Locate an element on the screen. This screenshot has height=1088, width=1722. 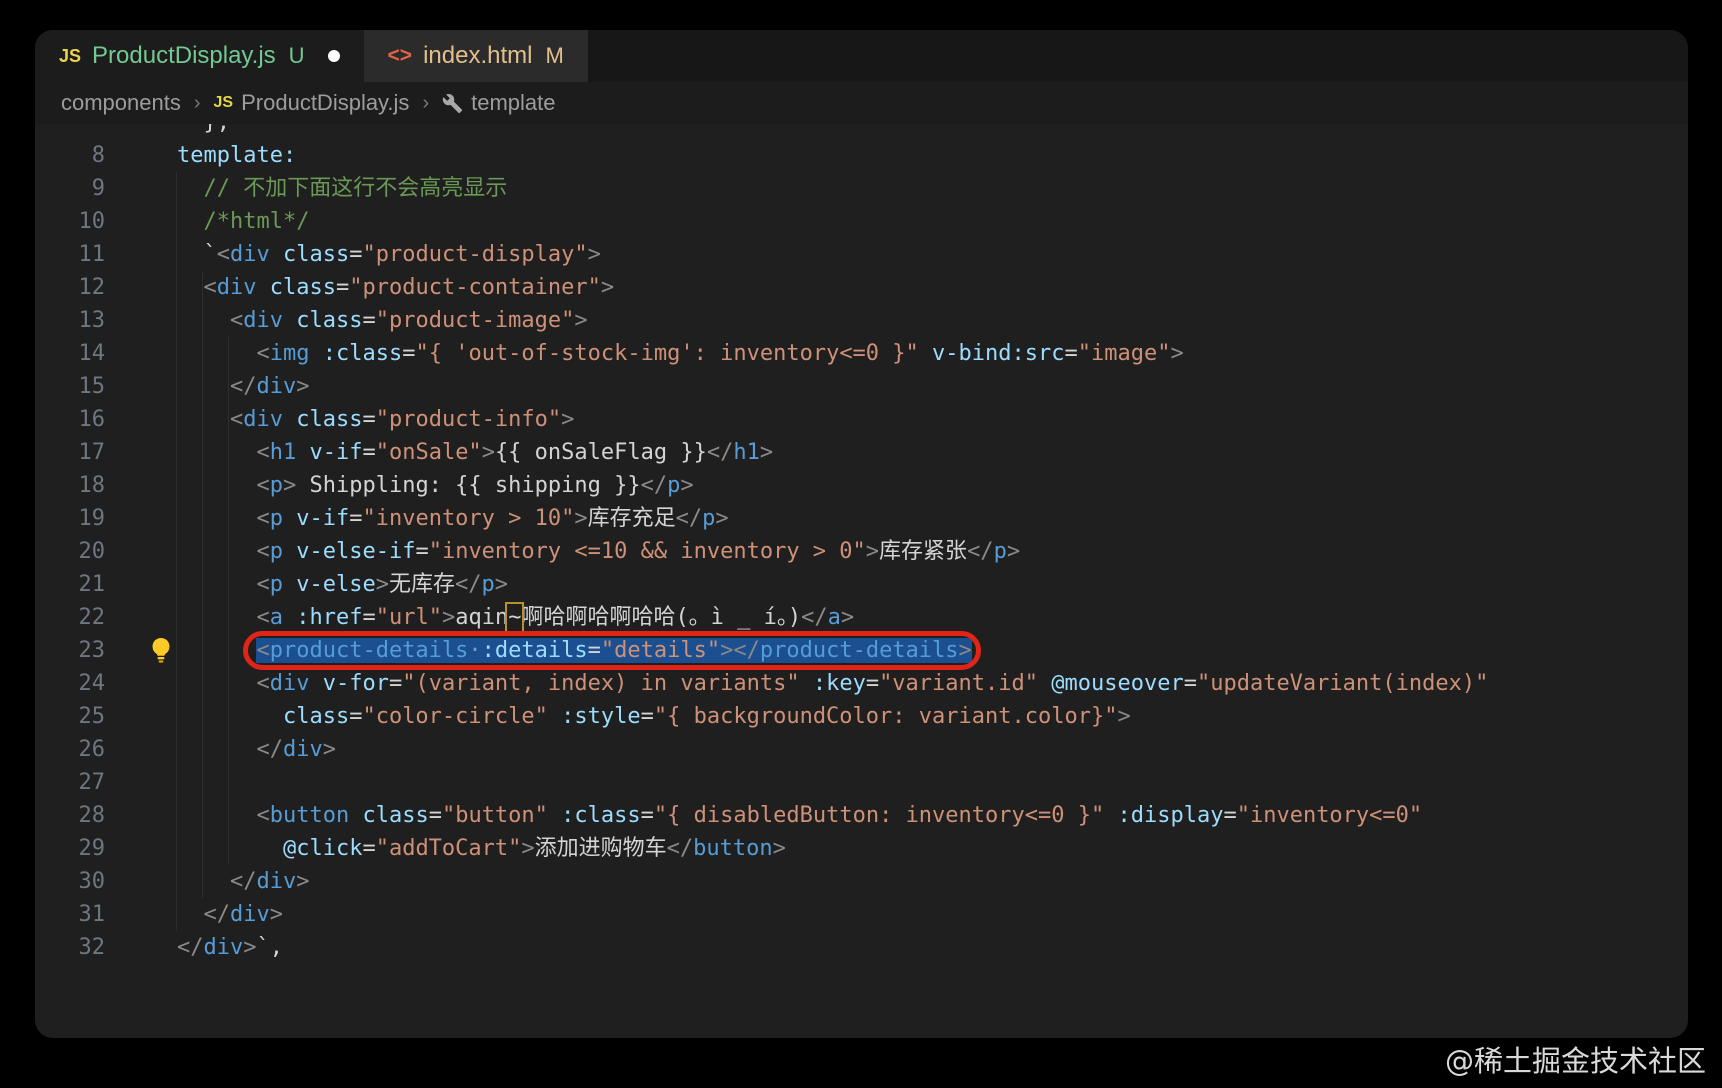
code-token: template: is located at coordinates (237, 155).